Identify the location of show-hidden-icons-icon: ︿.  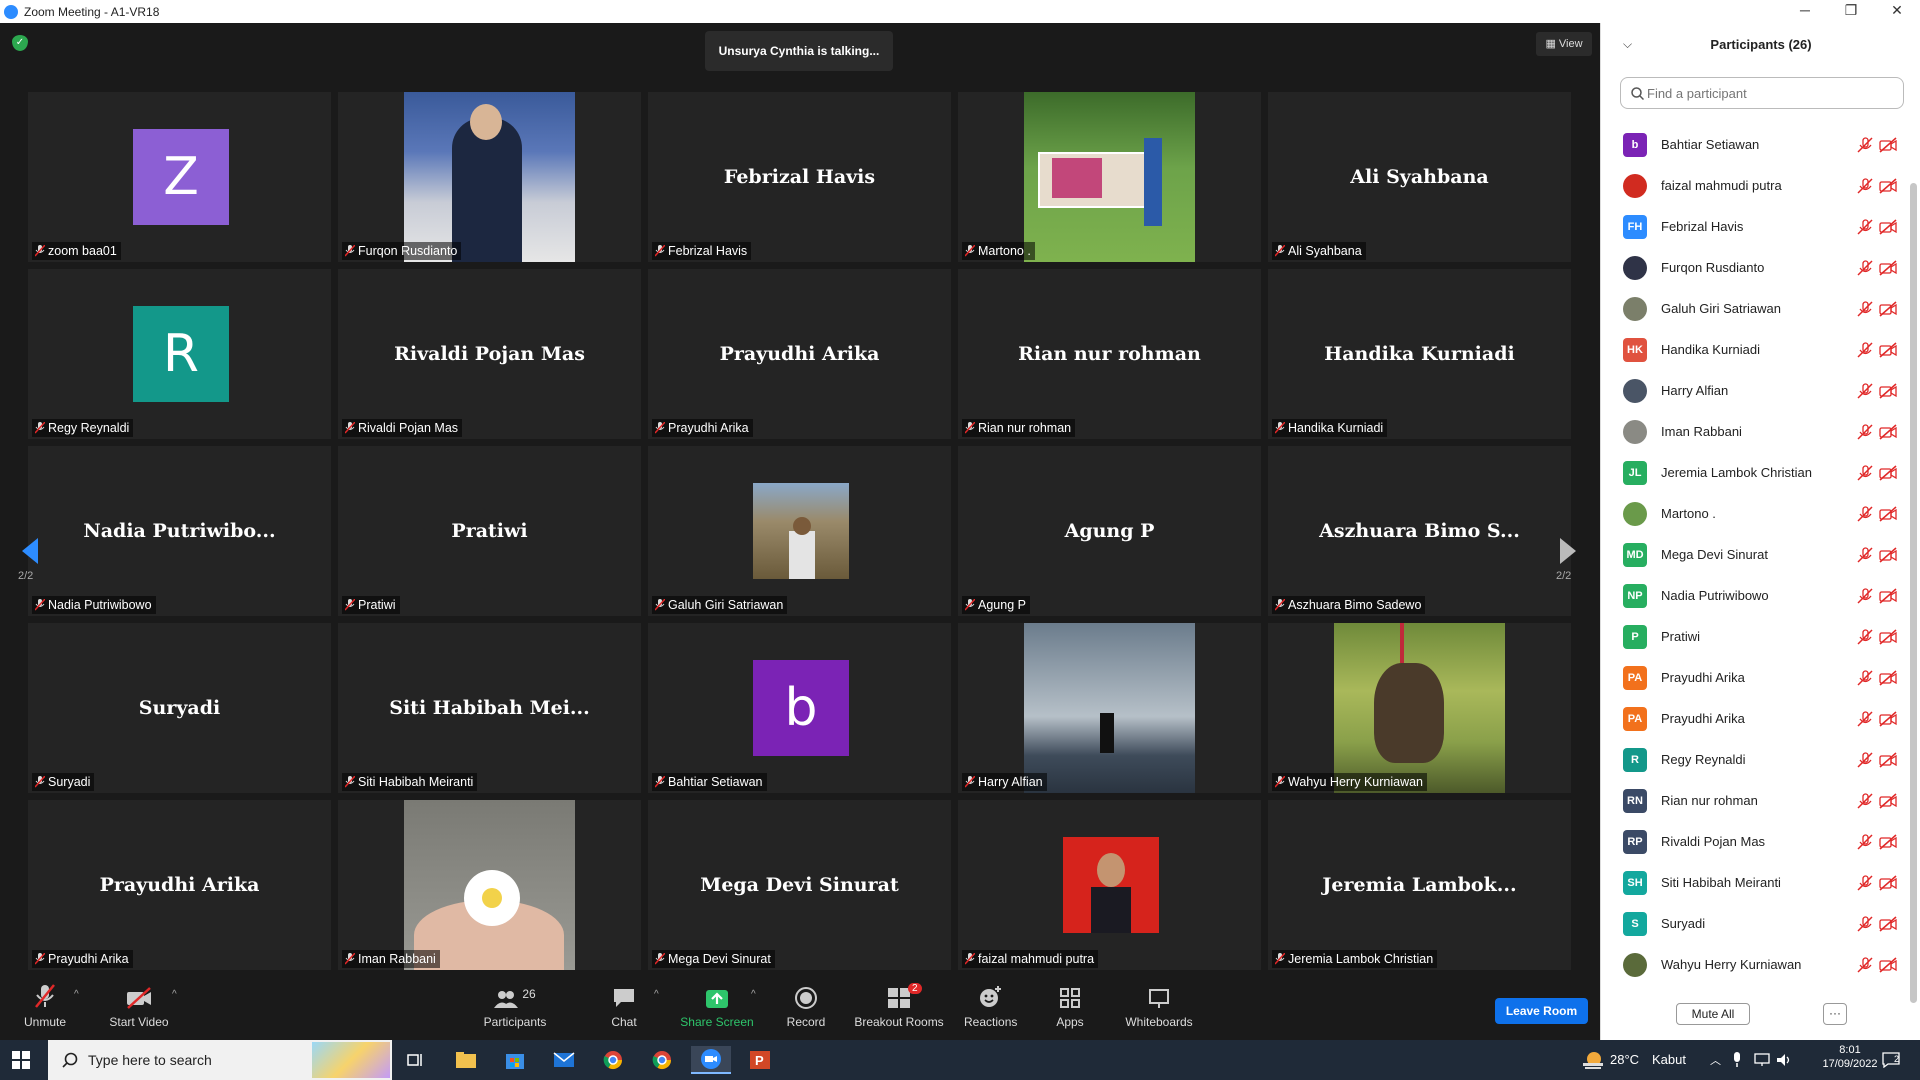
(1715, 1060).